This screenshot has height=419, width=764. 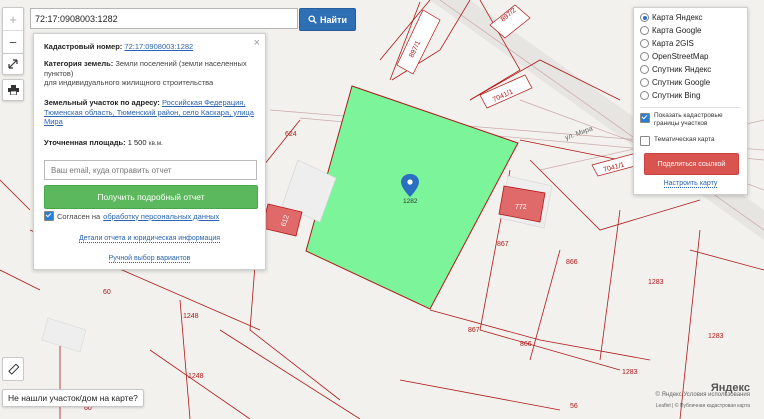 I want to click on map-label-624: 624, so click(x=291, y=134).